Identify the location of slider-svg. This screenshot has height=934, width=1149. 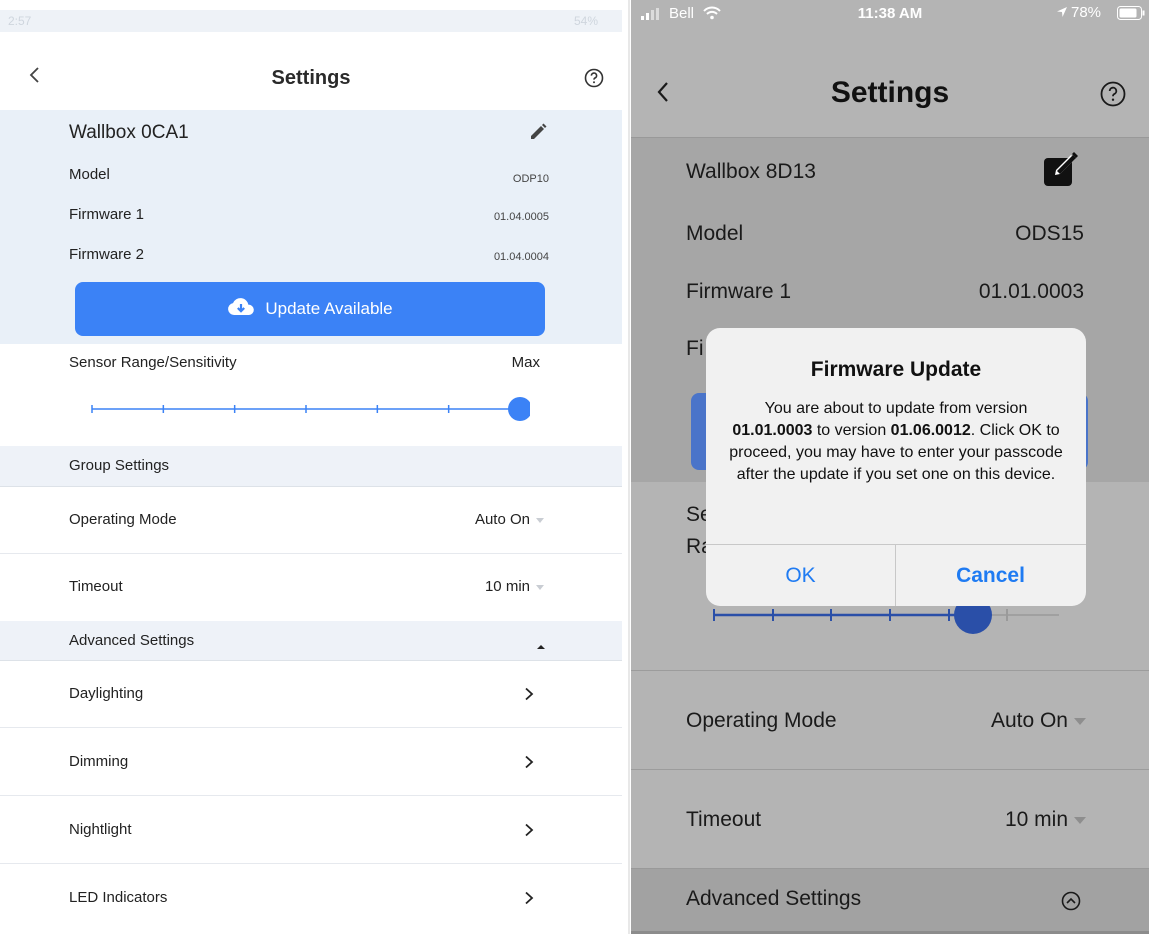
(311, 409).